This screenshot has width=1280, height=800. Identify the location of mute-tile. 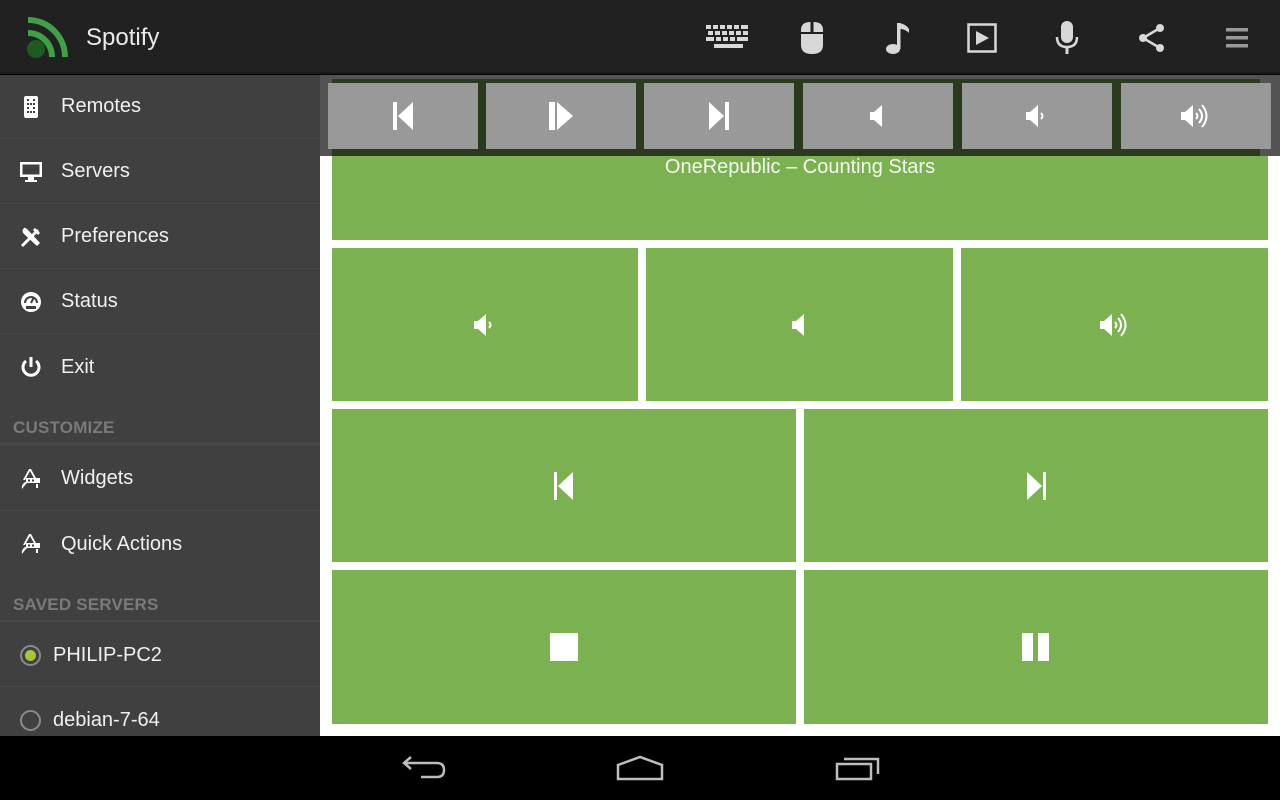
(799, 324).